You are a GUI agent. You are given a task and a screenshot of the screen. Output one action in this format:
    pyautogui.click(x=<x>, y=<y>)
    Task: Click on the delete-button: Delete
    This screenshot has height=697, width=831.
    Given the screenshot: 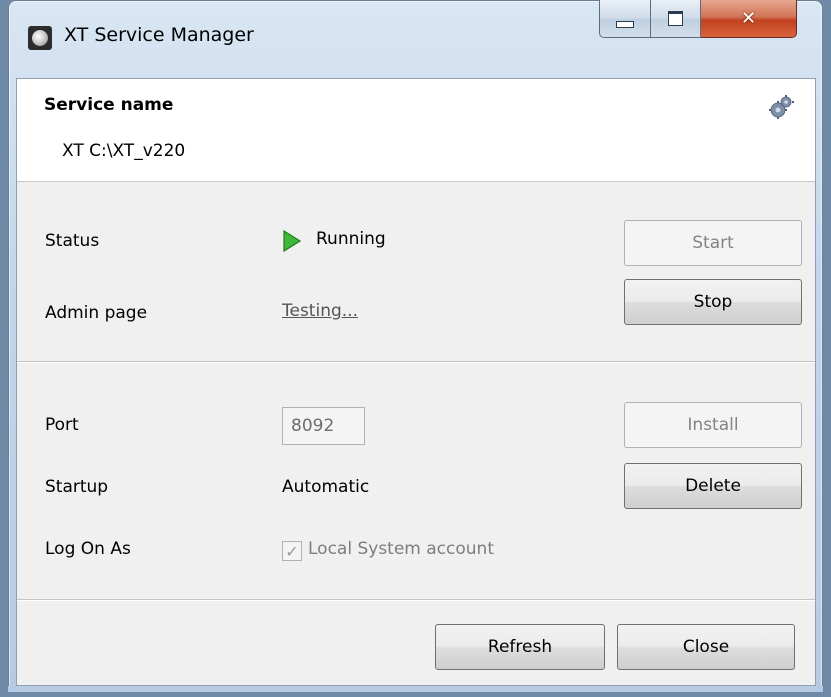 What is the action you would take?
    pyautogui.click(x=713, y=486)
    